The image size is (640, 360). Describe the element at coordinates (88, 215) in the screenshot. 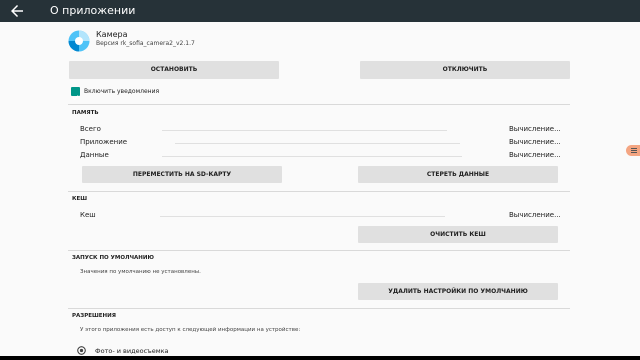

I see `cache-label: Кеш` at that location.